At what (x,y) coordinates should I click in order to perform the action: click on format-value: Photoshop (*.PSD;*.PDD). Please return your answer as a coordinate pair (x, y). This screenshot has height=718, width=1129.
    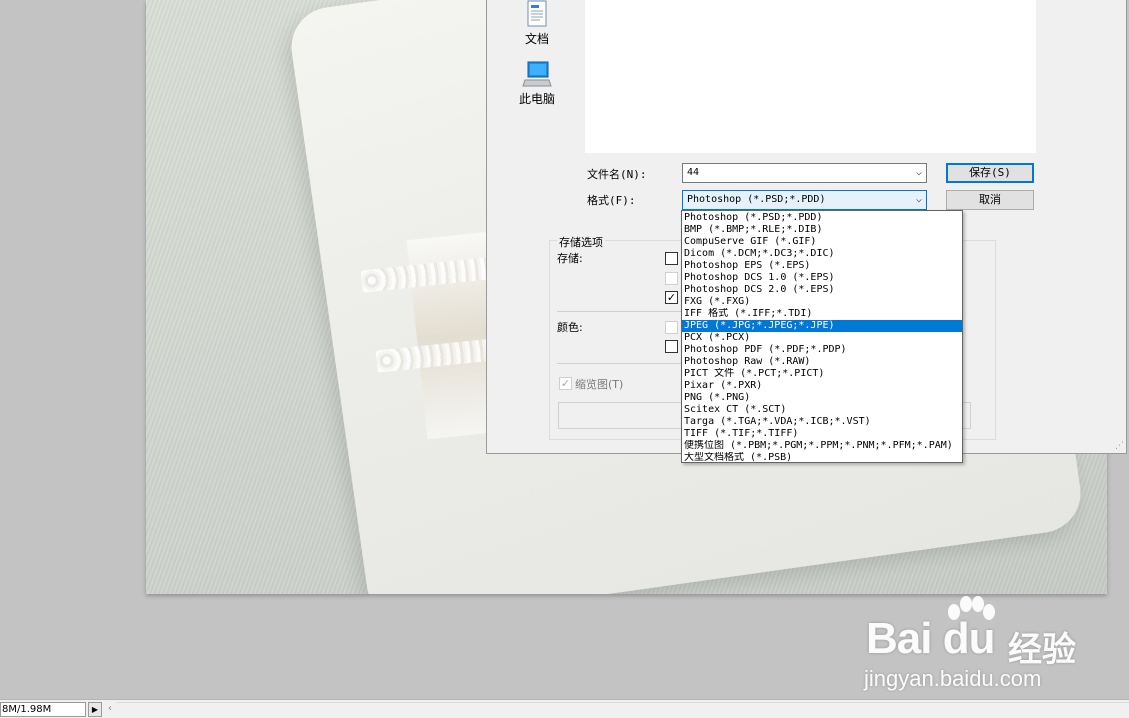
    Looking at the image, I should click on (756, 199).